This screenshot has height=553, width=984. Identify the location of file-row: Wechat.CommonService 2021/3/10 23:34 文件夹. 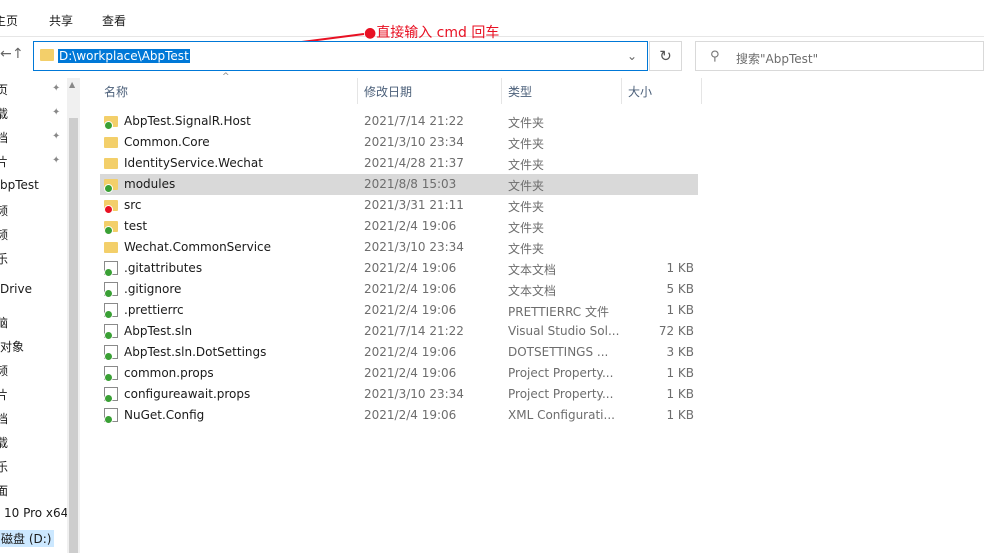
(399, 247).